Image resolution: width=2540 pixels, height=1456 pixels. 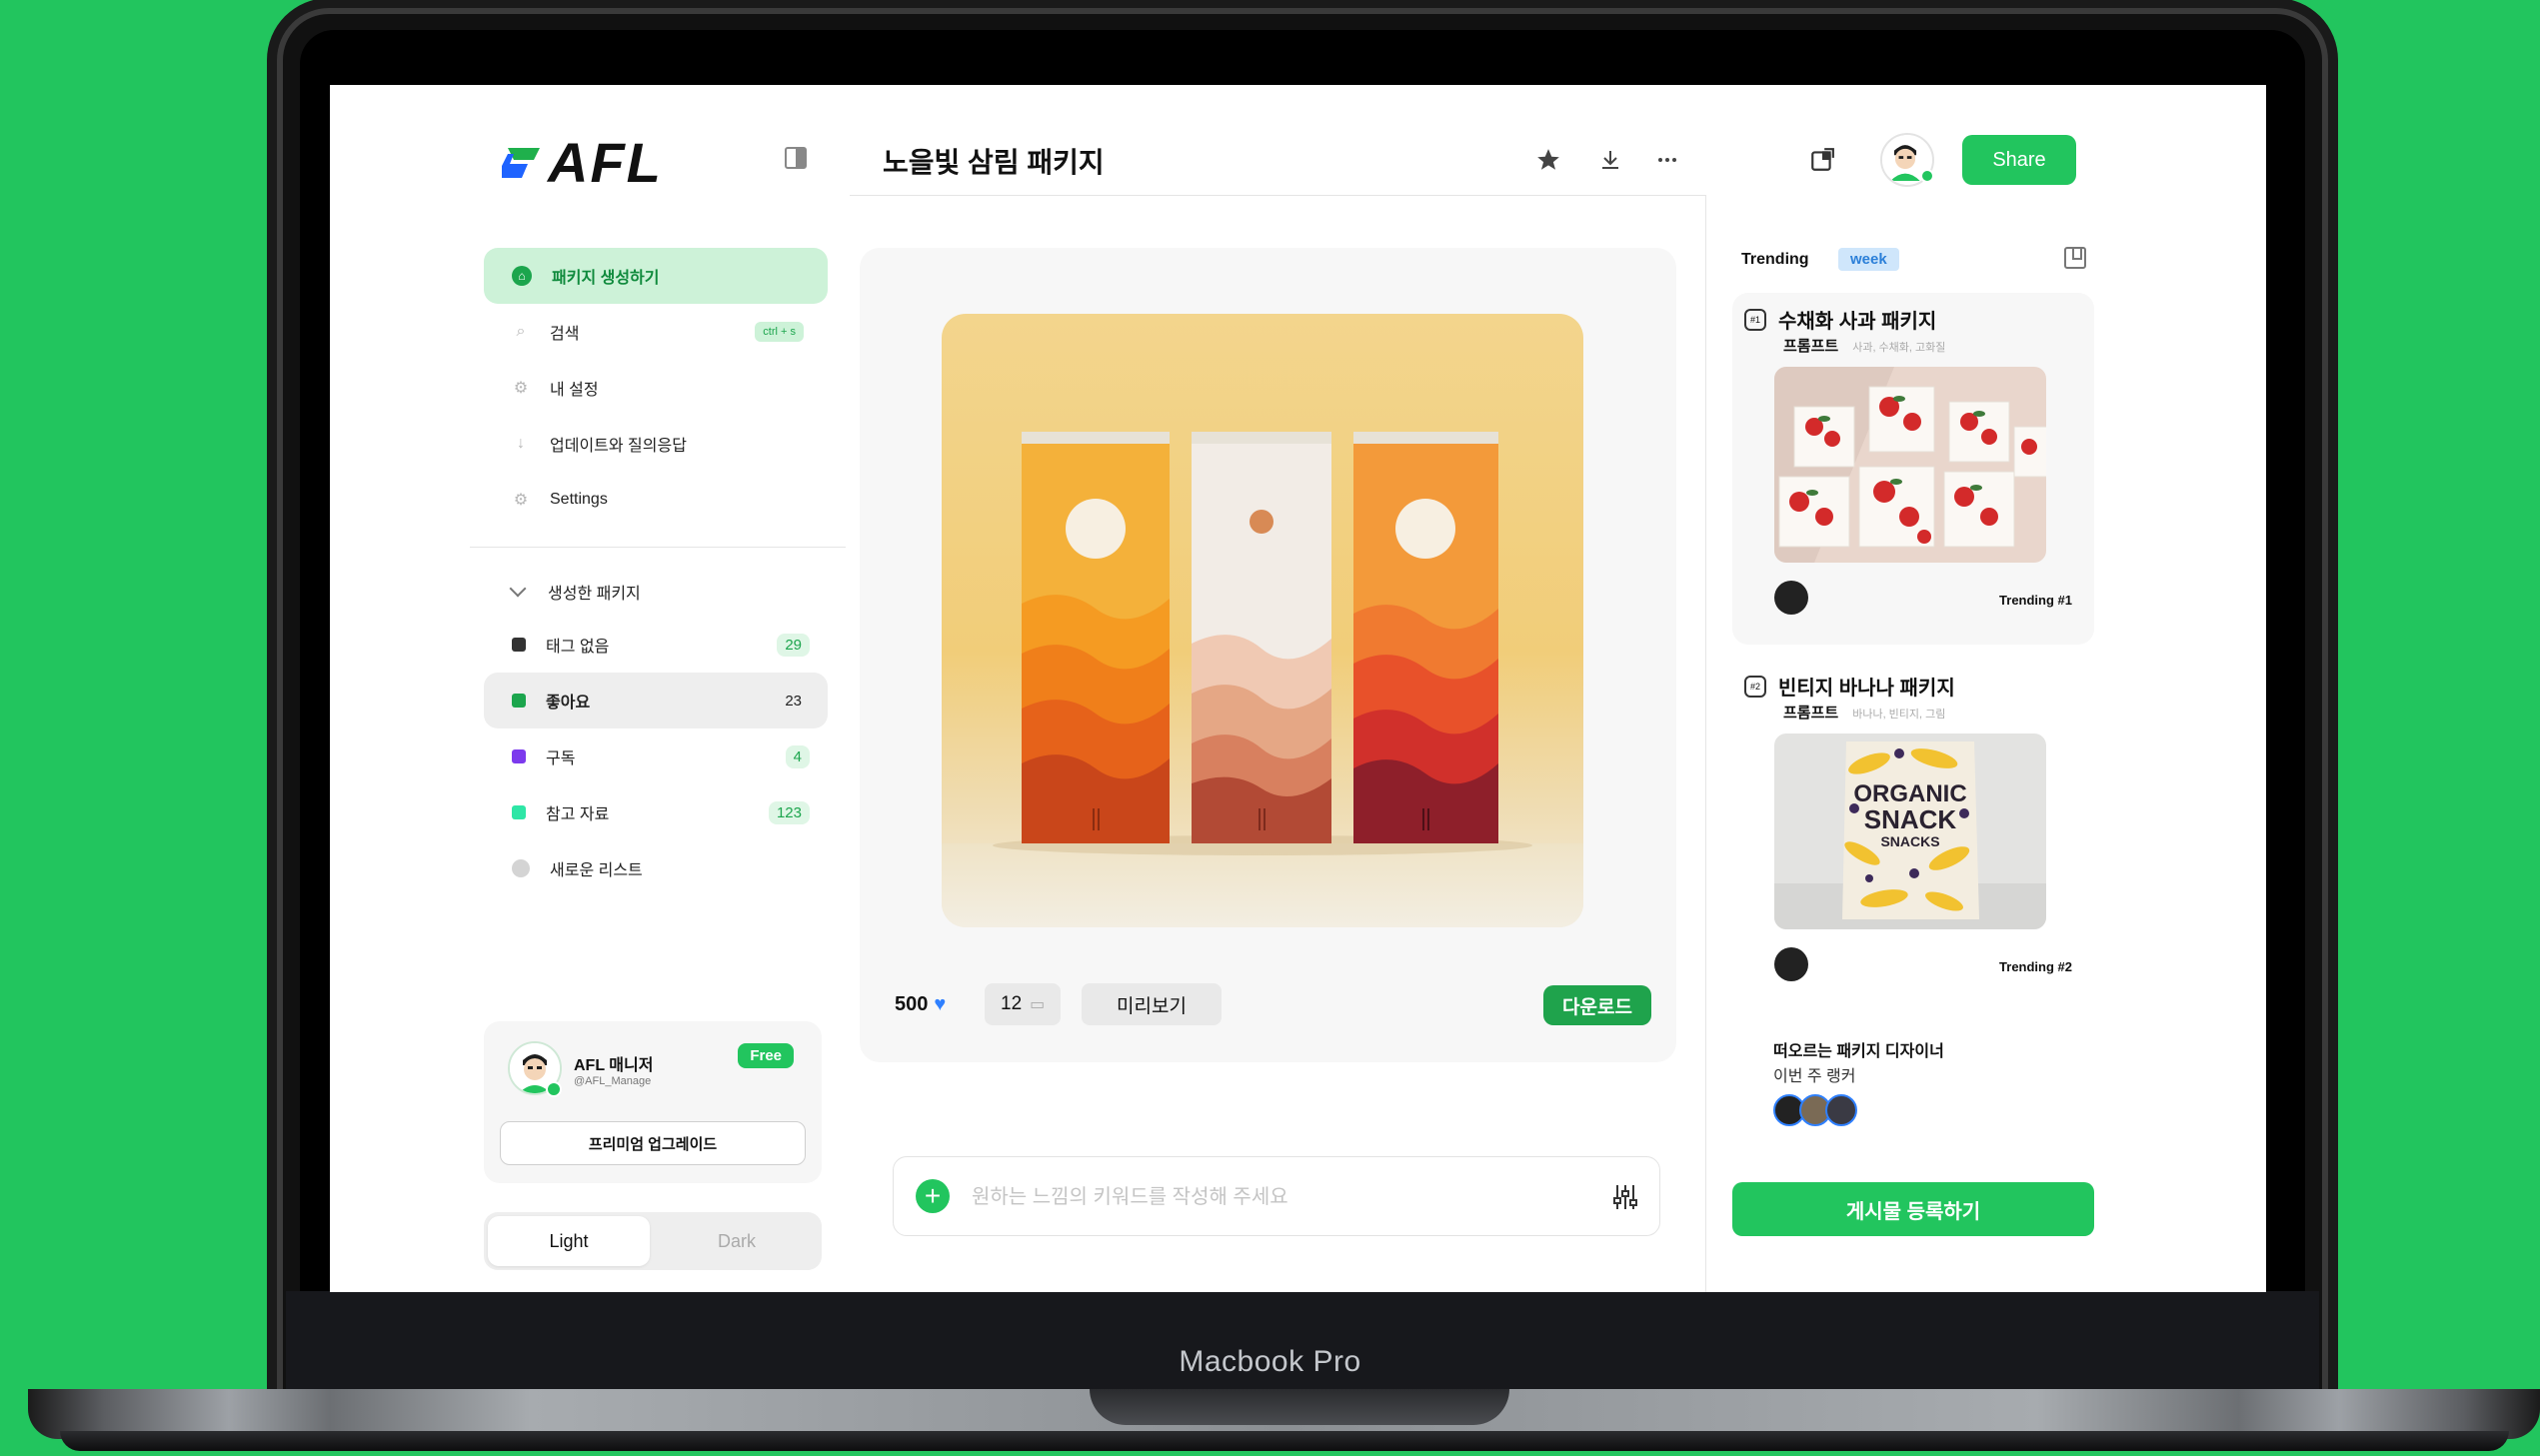 What do you see at coordinates (737, 1241) in the screenshot?
I see `theme-dark-option: Dark` at bounding box center [737, 1241].